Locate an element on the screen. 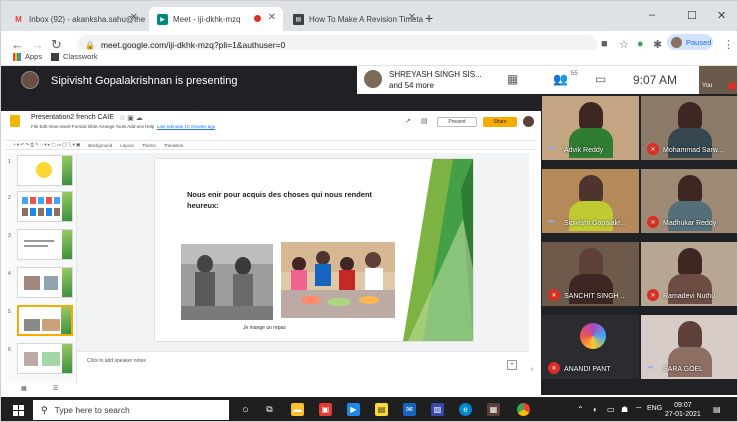  toolbar-theme: Theme is located at coordinates (149, 145).